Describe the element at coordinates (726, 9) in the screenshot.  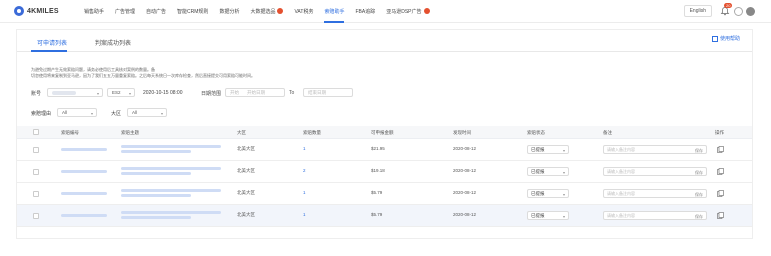
I see `notification-bell-icon: 20` at that location.